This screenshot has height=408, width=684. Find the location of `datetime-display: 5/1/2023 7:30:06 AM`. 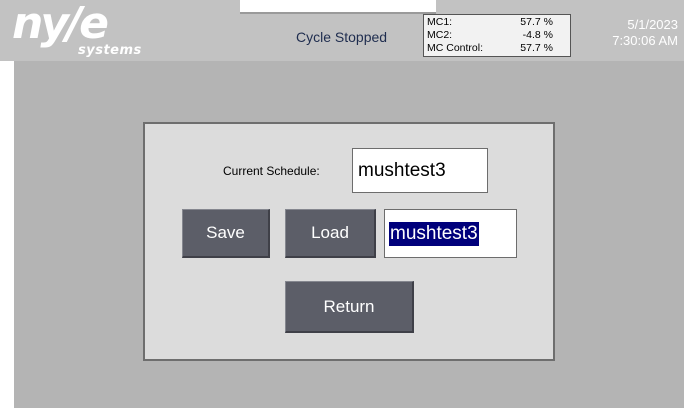

datetime-display: 5/1/2023 7:30:06 AM is located at coordinates (645, 33).